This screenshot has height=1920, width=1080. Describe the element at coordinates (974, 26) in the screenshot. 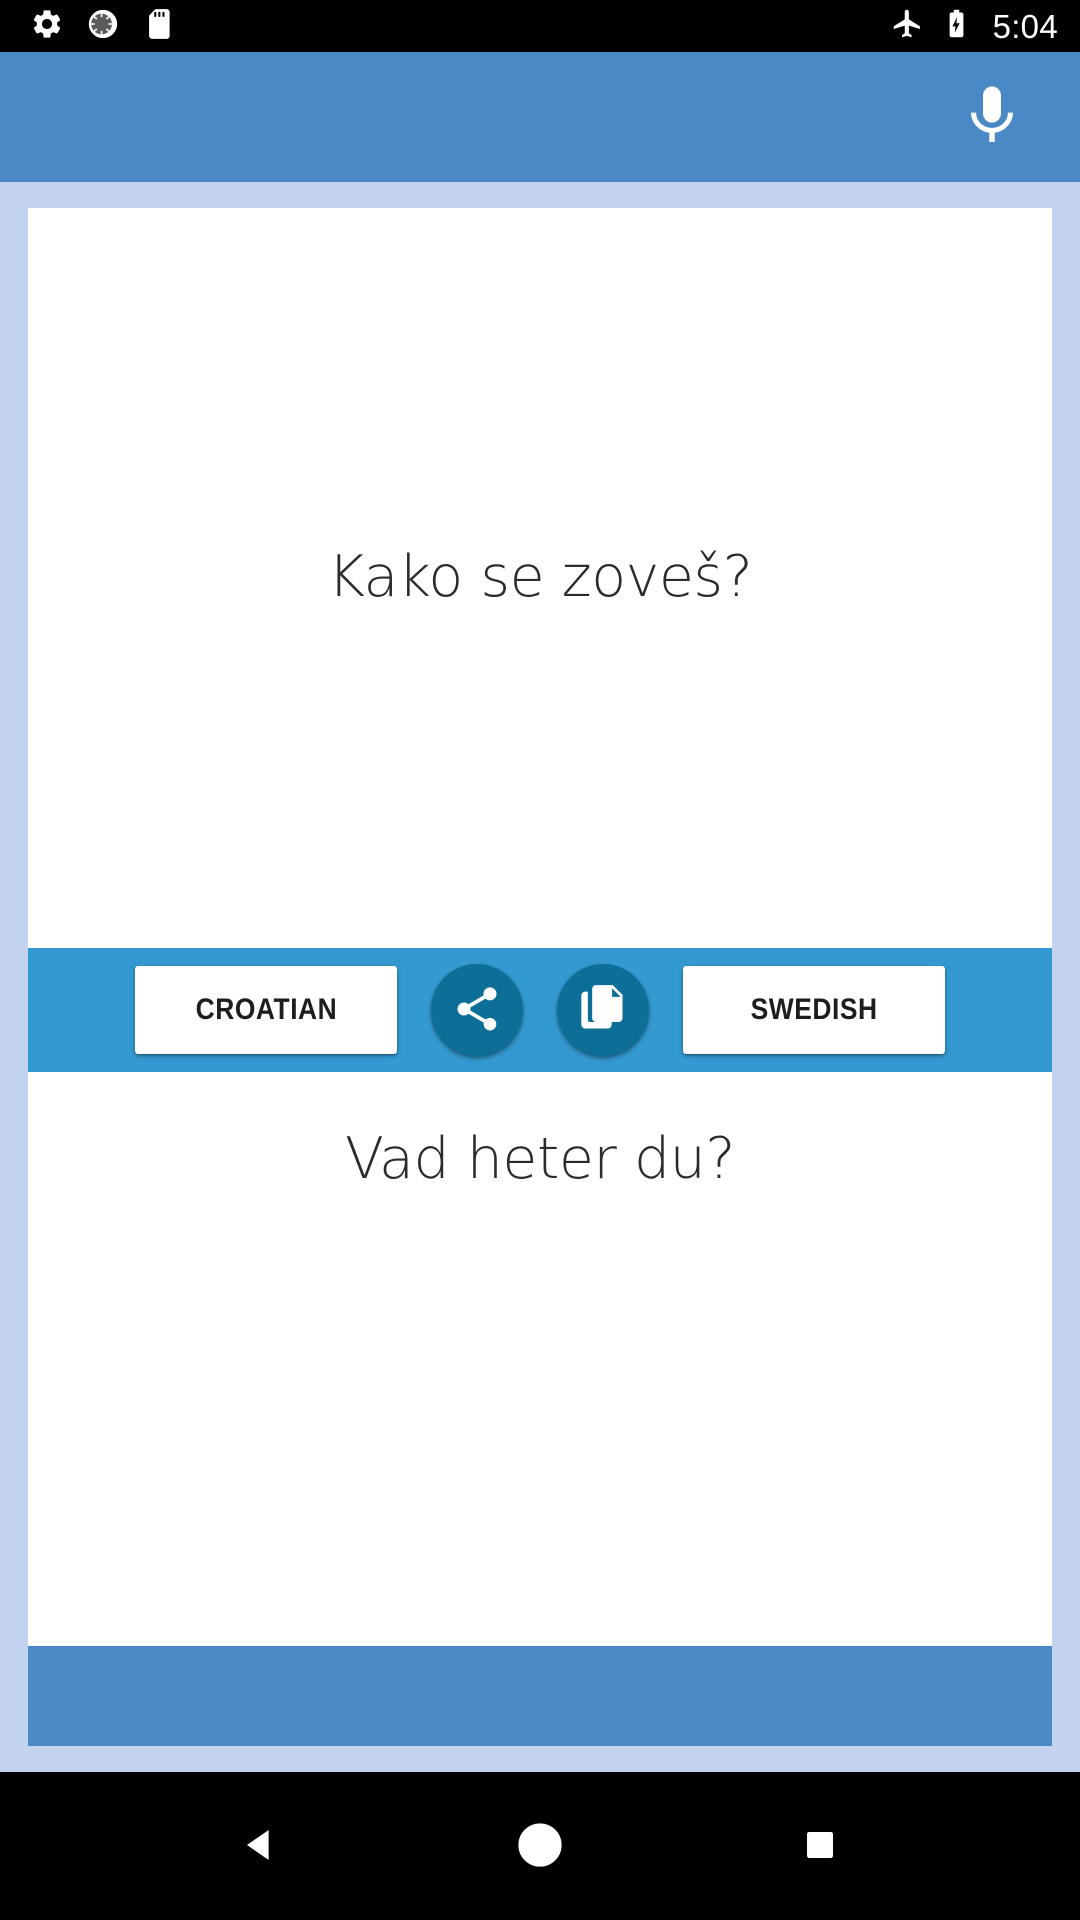

I see `status-bar-right-icons: 5:04` at that location.